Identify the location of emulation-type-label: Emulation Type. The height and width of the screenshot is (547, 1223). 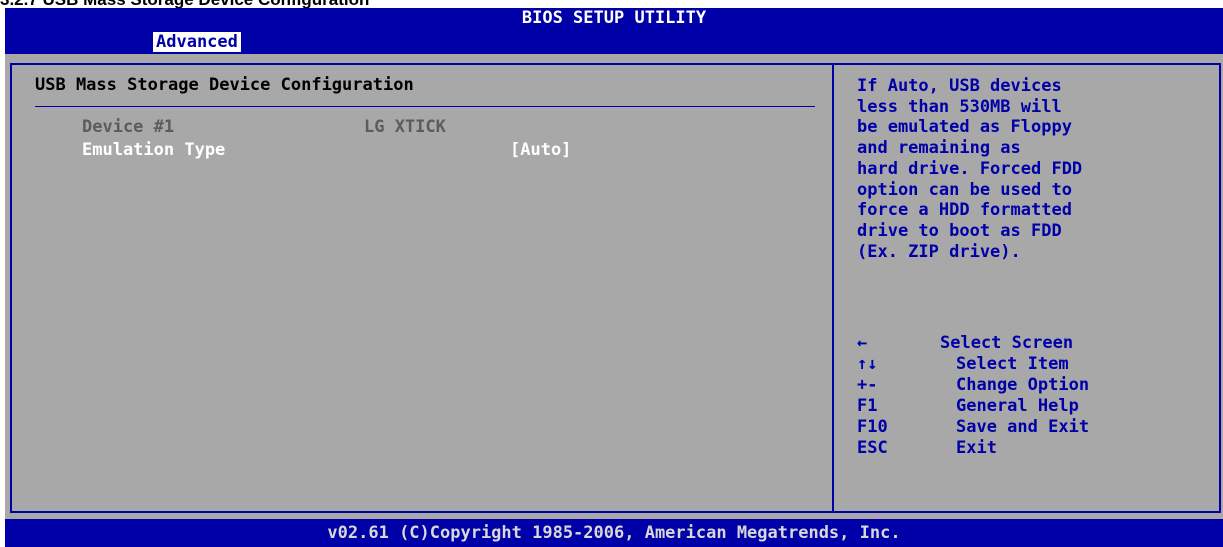
(153, 150).